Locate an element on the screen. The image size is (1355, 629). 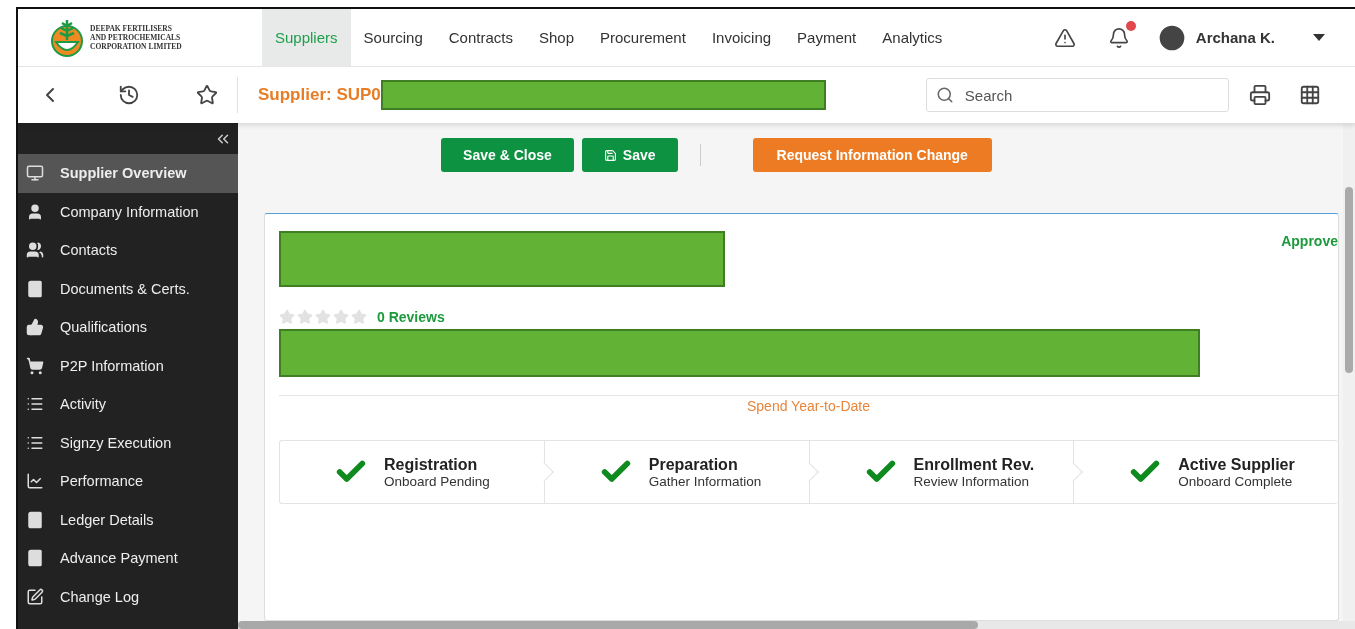
sidebar-item: Ledger Details is located at coordinates (128, 519).